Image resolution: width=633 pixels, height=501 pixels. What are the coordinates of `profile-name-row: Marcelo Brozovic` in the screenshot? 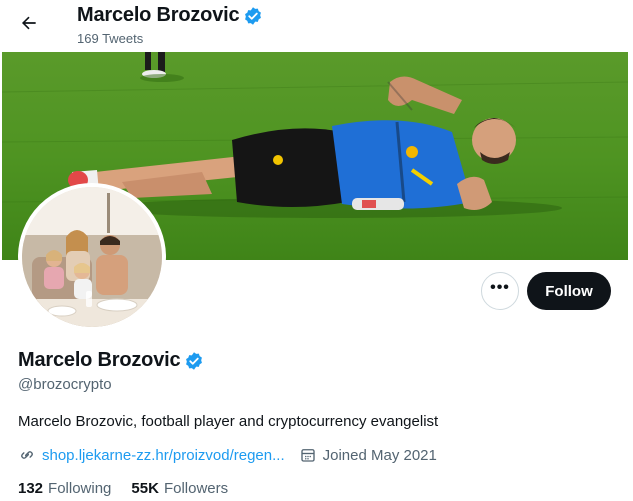 It's located at (111, 360).